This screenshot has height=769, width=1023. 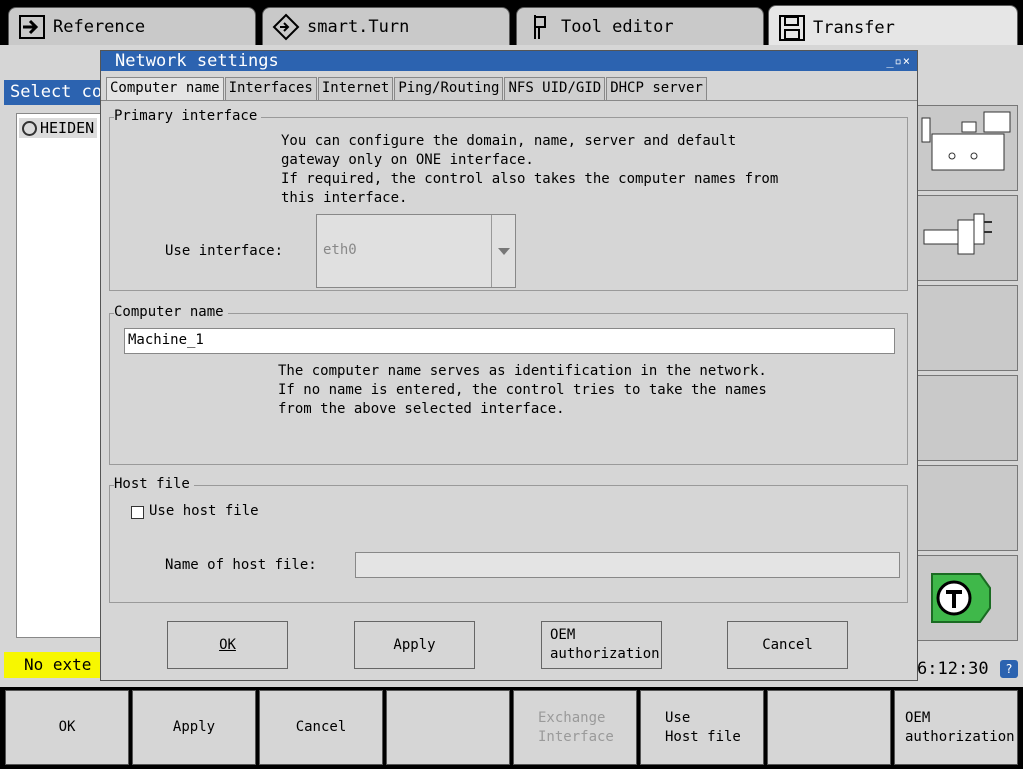 I want to click on use-interface-value: eth0, so click(x=340, y=250).